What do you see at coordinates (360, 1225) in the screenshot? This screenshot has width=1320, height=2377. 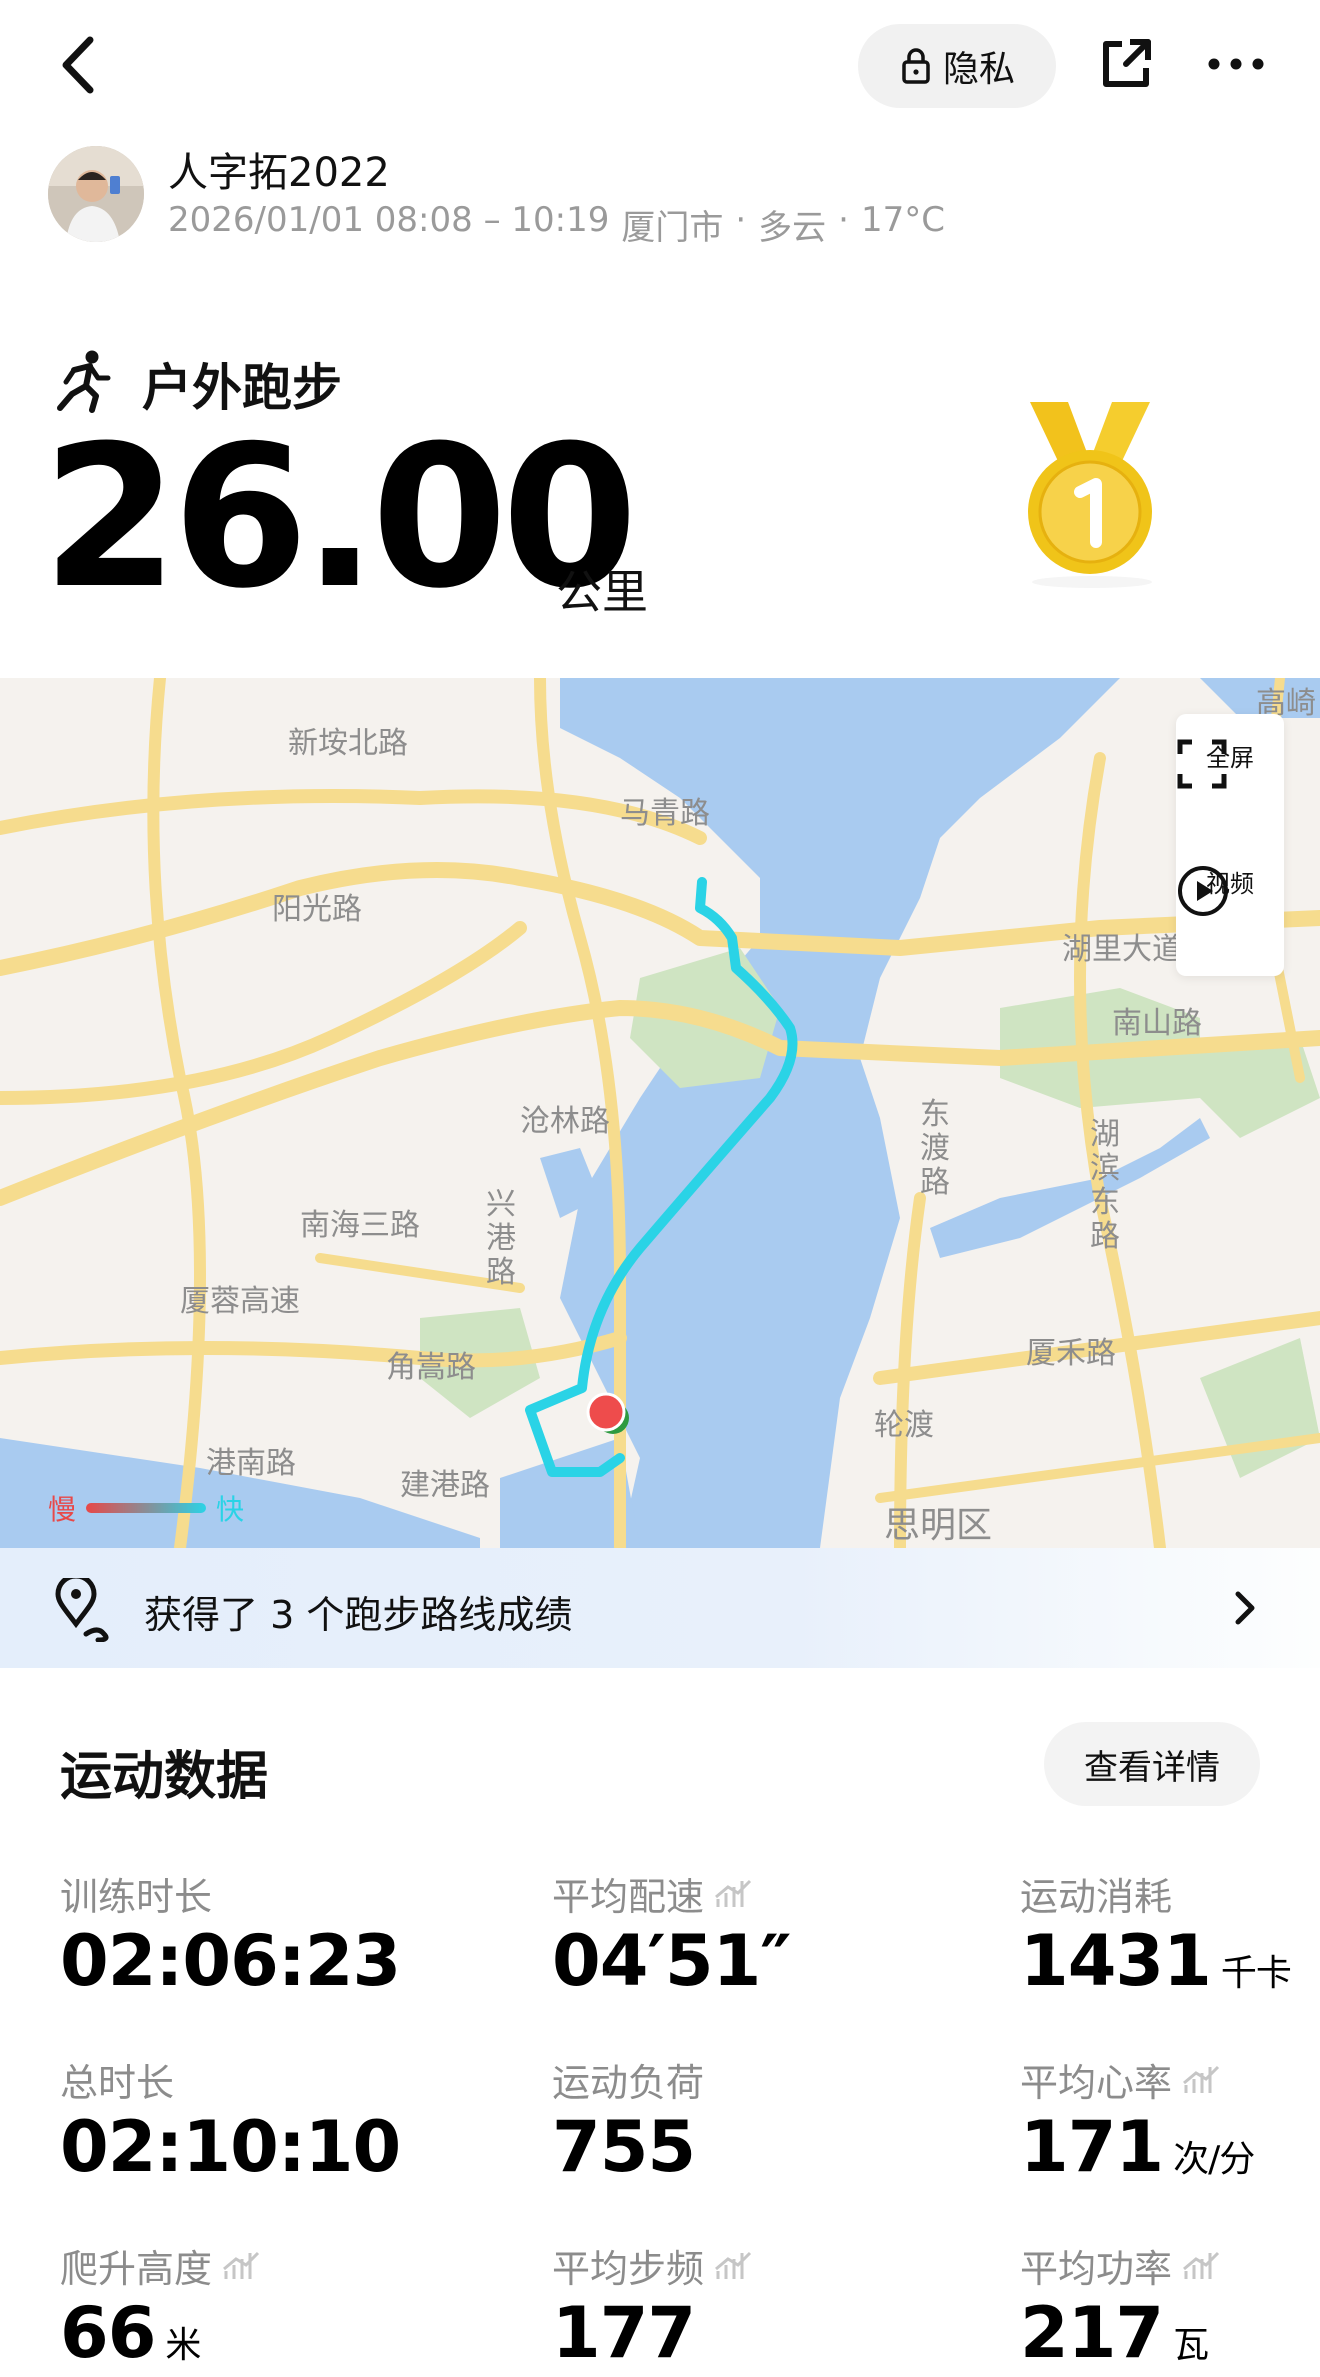 I see `map-label: 南海三路` at bounding box center [360, 1225].